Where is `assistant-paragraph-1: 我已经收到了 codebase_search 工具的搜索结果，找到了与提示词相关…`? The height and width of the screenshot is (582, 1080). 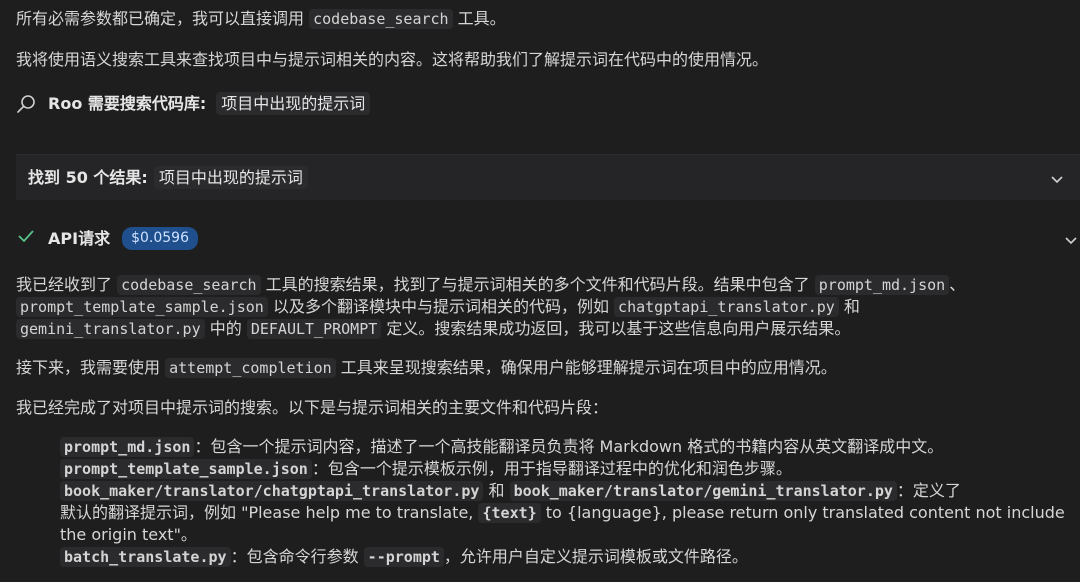
assistant-paragraph-1: 我已经收到了 codebase_search 工具的搜索结果，找到了与提示词相关… is located at coordinates (491, 307).